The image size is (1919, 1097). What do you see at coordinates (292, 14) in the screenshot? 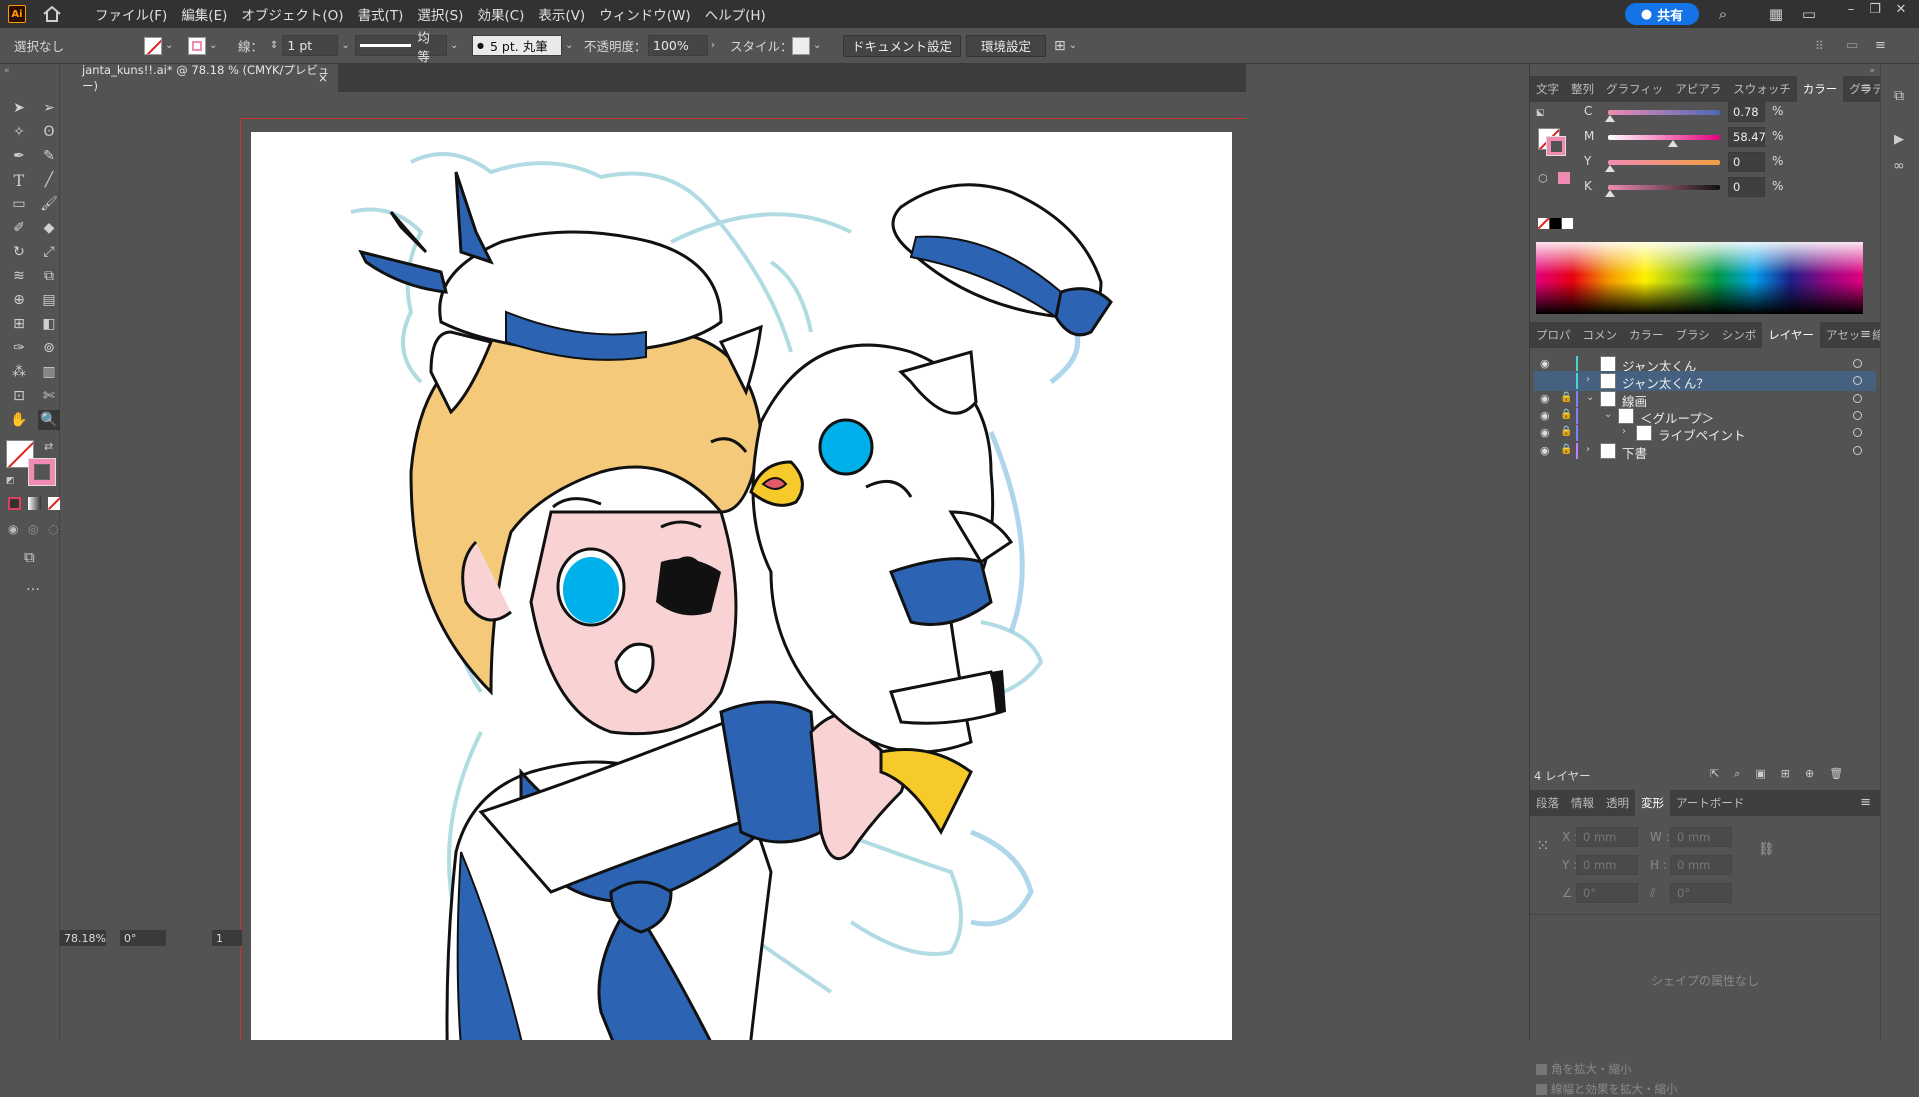
I see `menu-item: オブジェクト(O)` at bounding box center [292, 14].